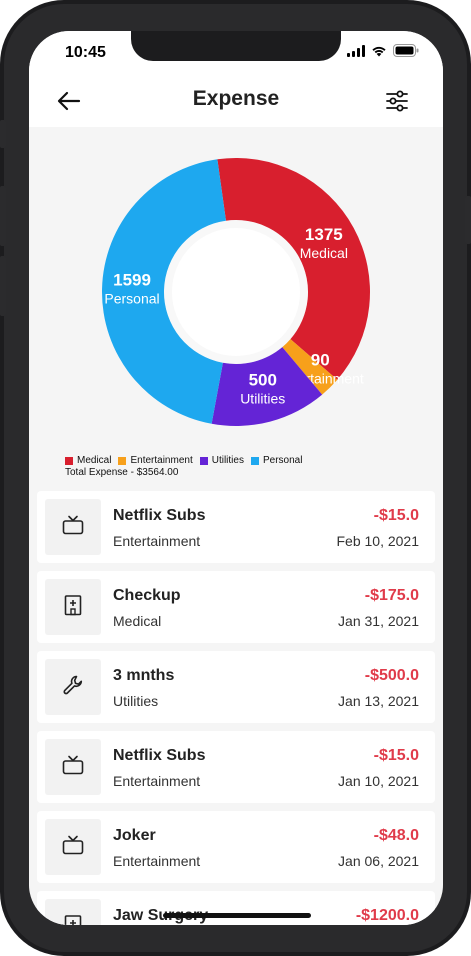 The width and height of the screenshot is (471, 956). Describe the element at coordinates (378, 701) in the screenshot. I see `transaction-date: Jan 13, 2021` at that location.